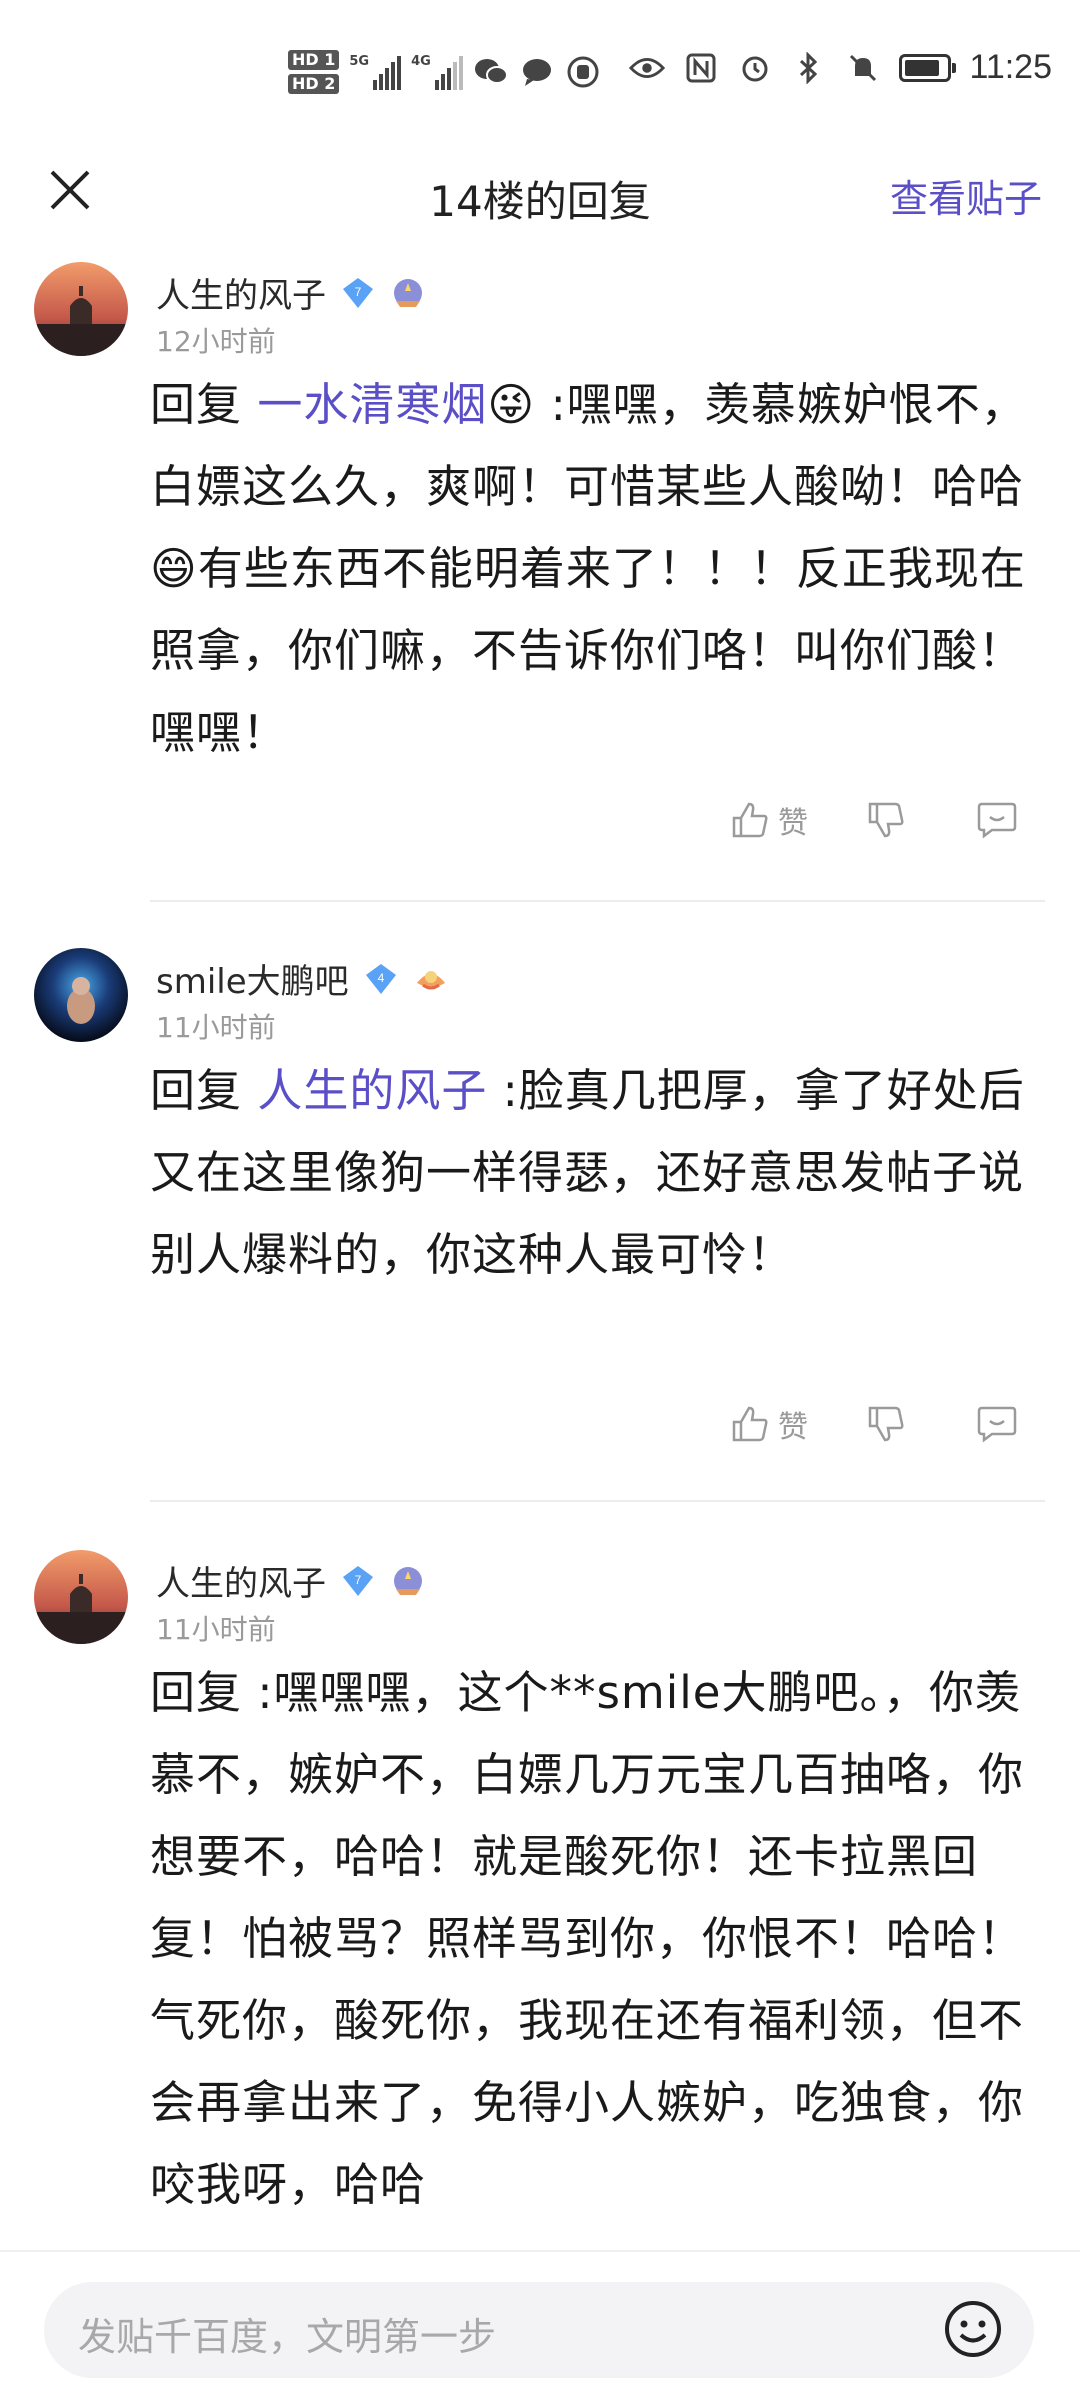 The image size is (1080, 2402). I want to click on emoji-icon, so click(973, 2329).